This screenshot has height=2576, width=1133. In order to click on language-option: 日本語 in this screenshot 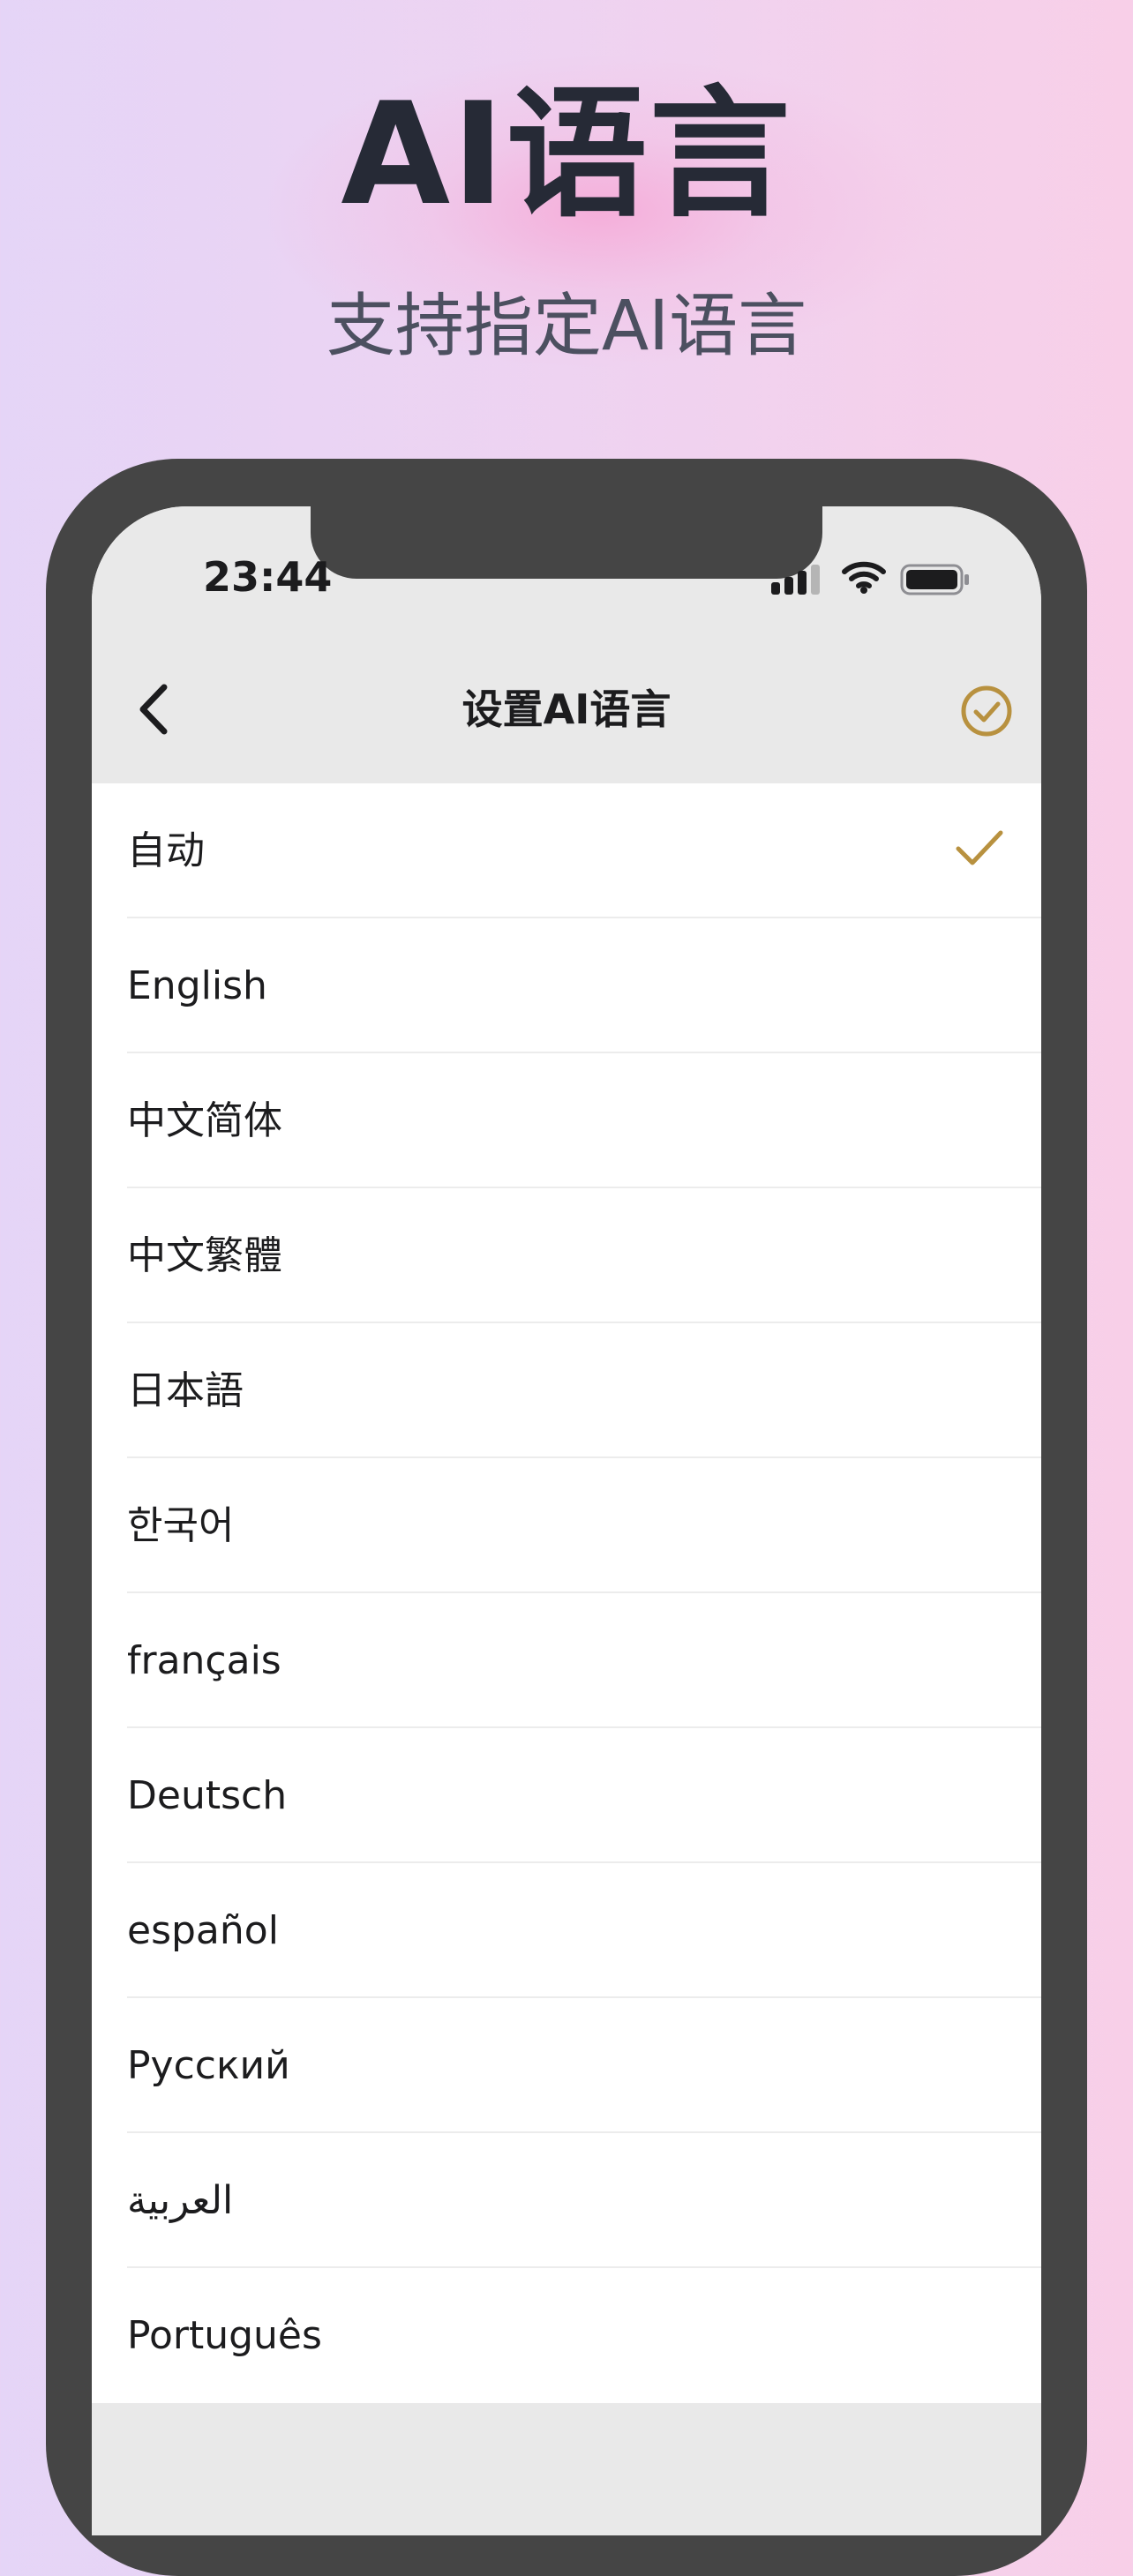, I will do `click(566, 1391)`.